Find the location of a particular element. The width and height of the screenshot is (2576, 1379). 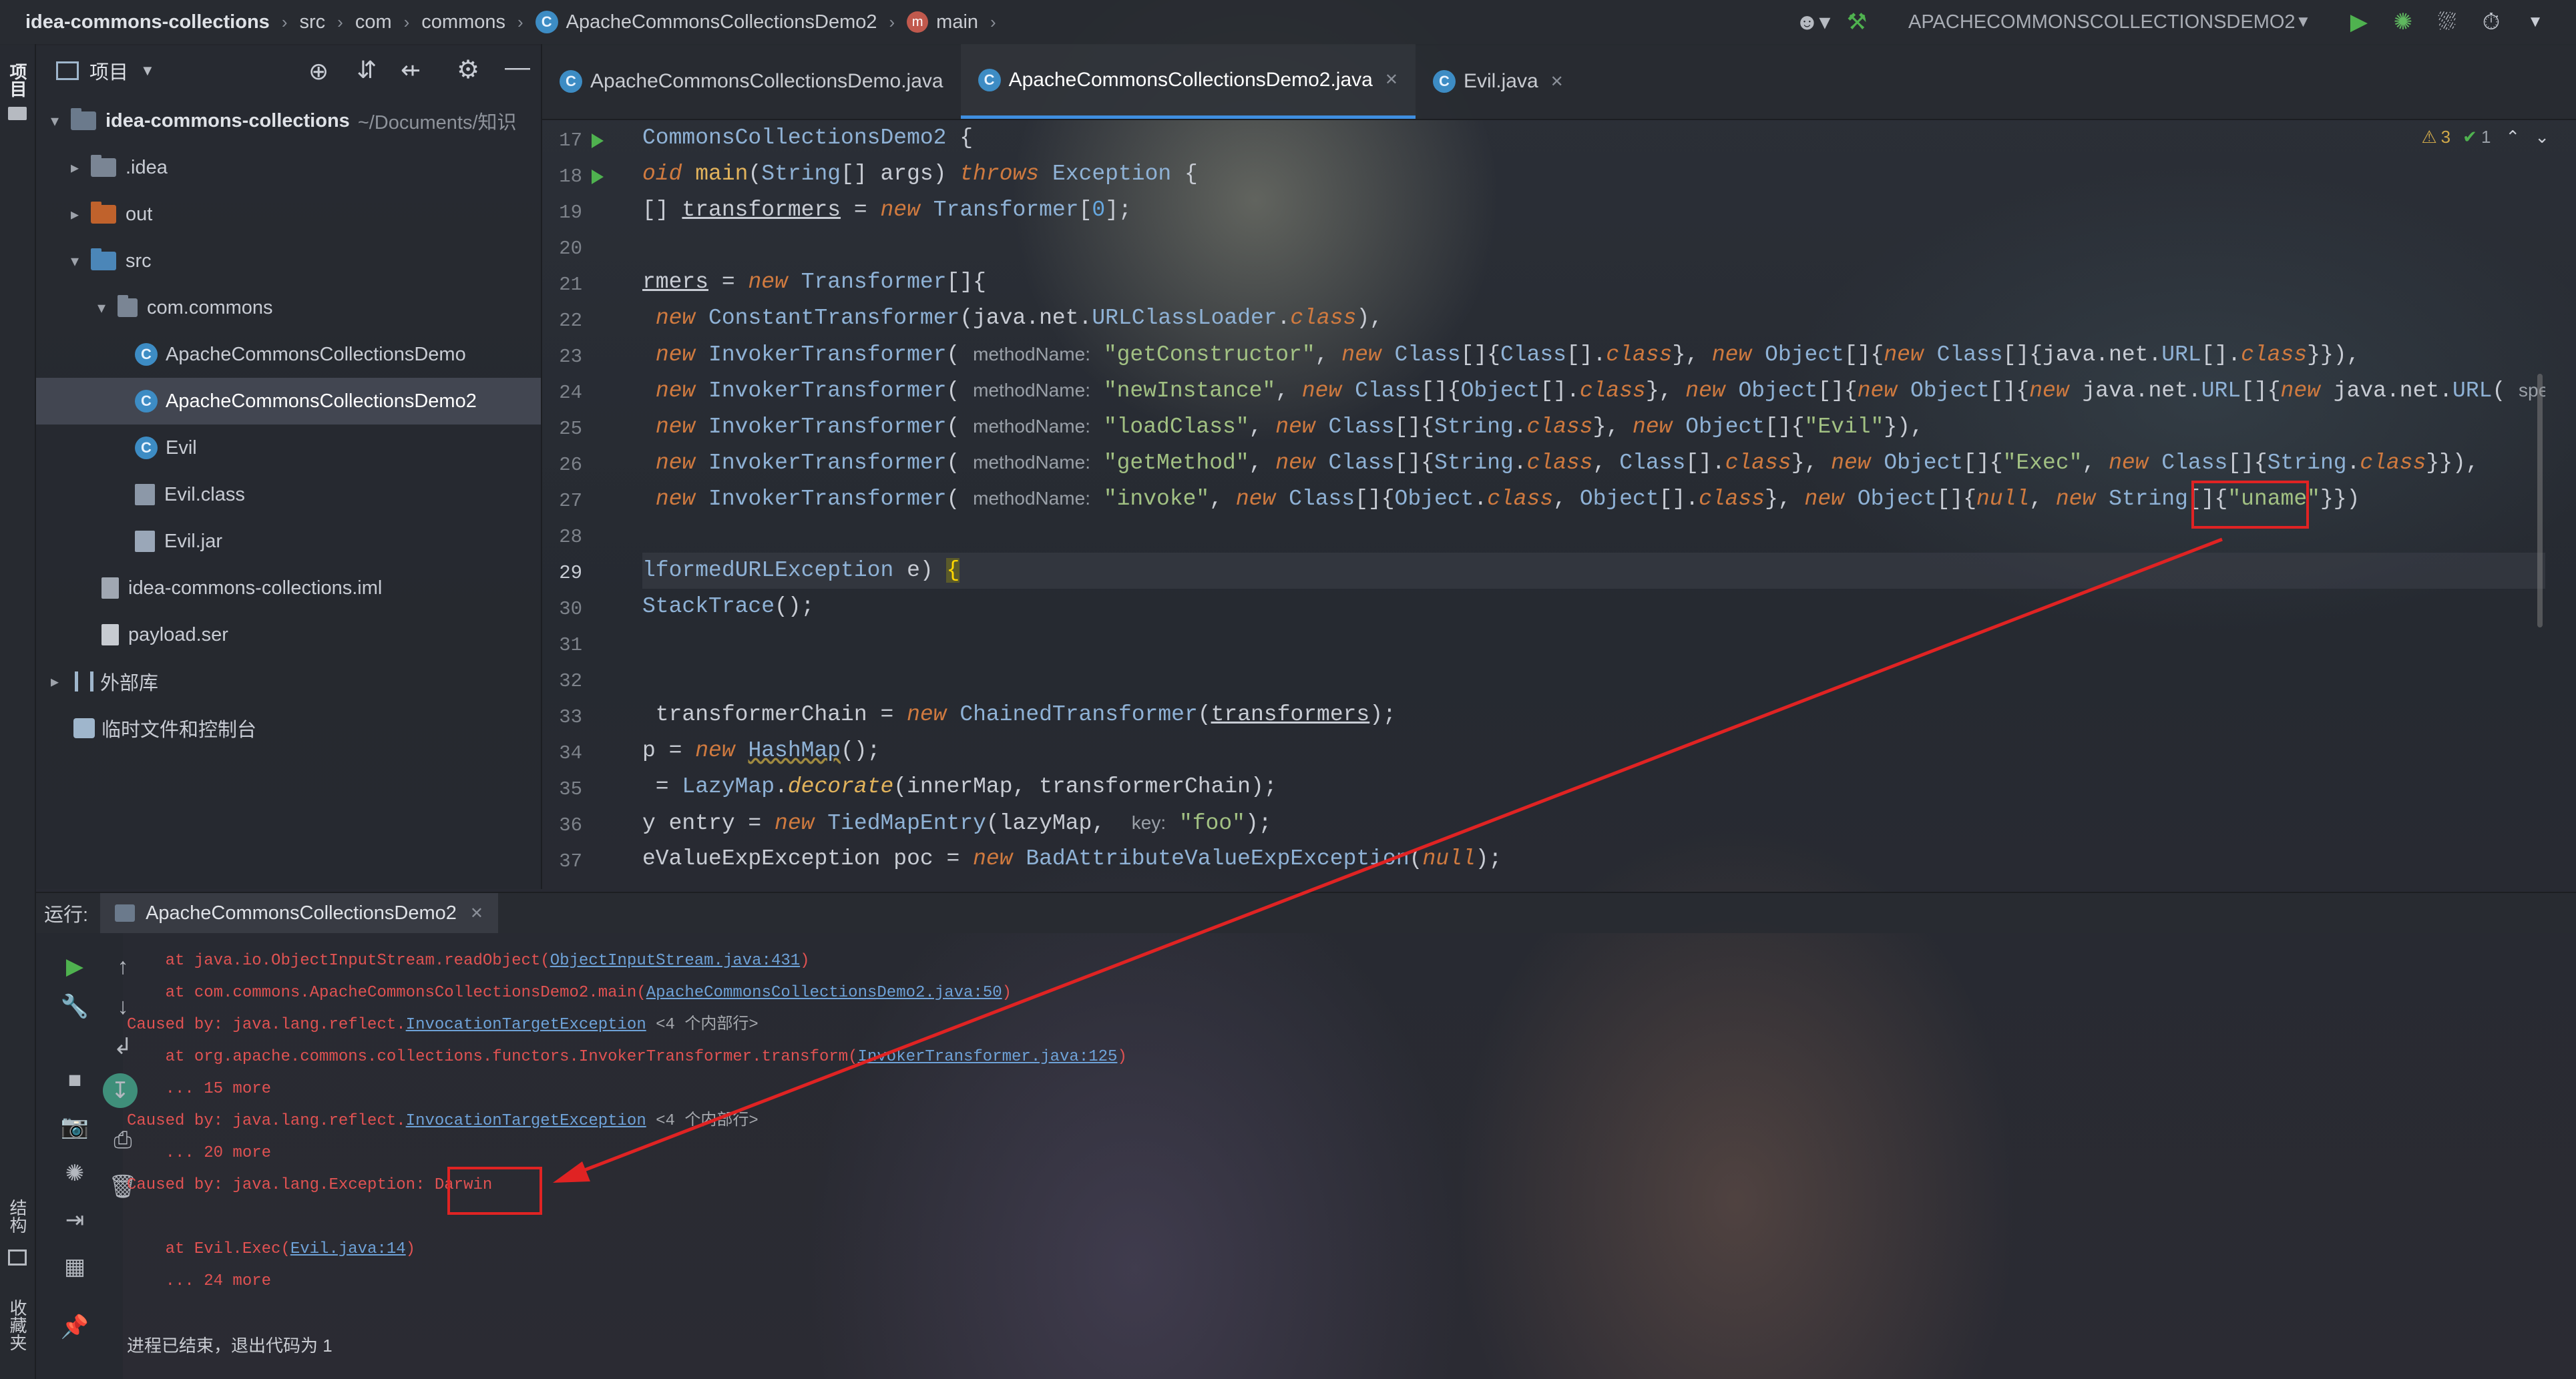

profile-icon: ⏱ is located at coordinates (2491, 22).